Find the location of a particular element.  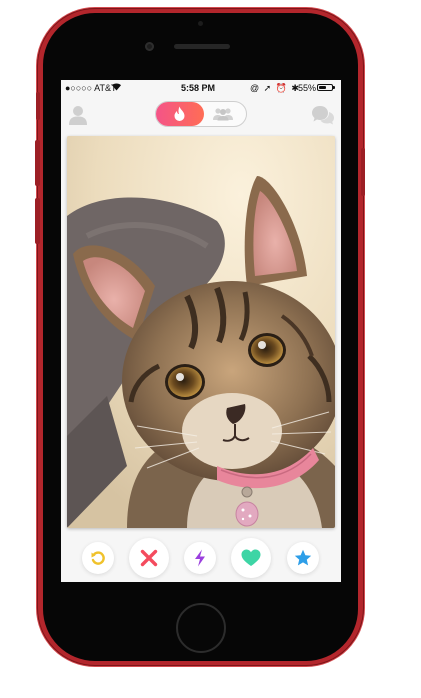

like-heart-icon is located at coordinates (251, 557).